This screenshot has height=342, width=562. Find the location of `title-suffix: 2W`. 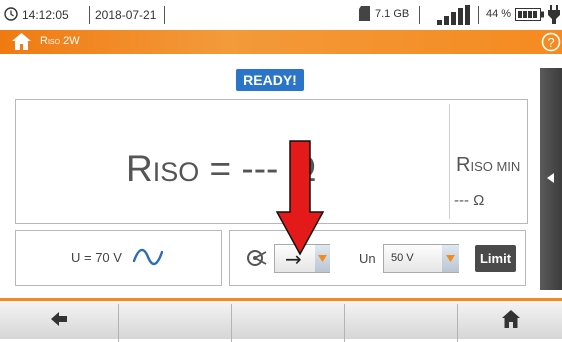

title-suffix: 2W is located at coordinates (70, 41).